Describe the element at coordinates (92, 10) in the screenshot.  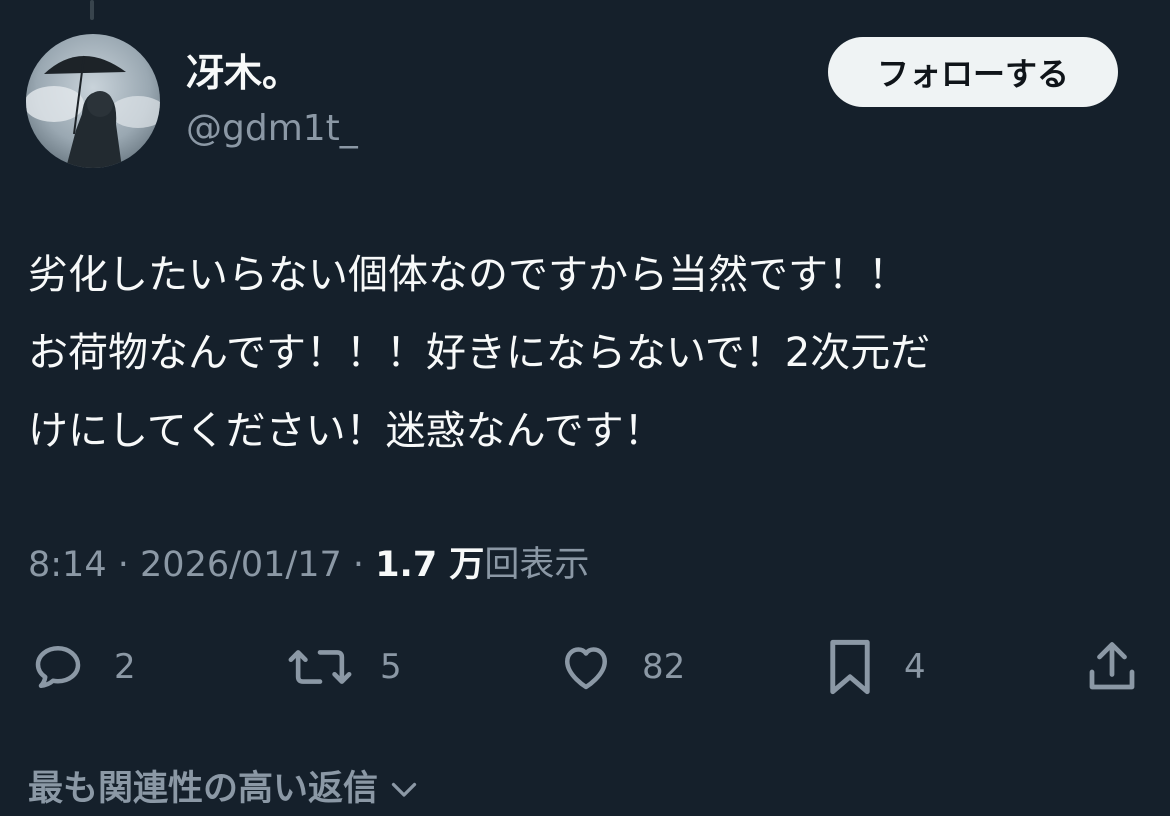
I see `thread-connector-line` at that location.